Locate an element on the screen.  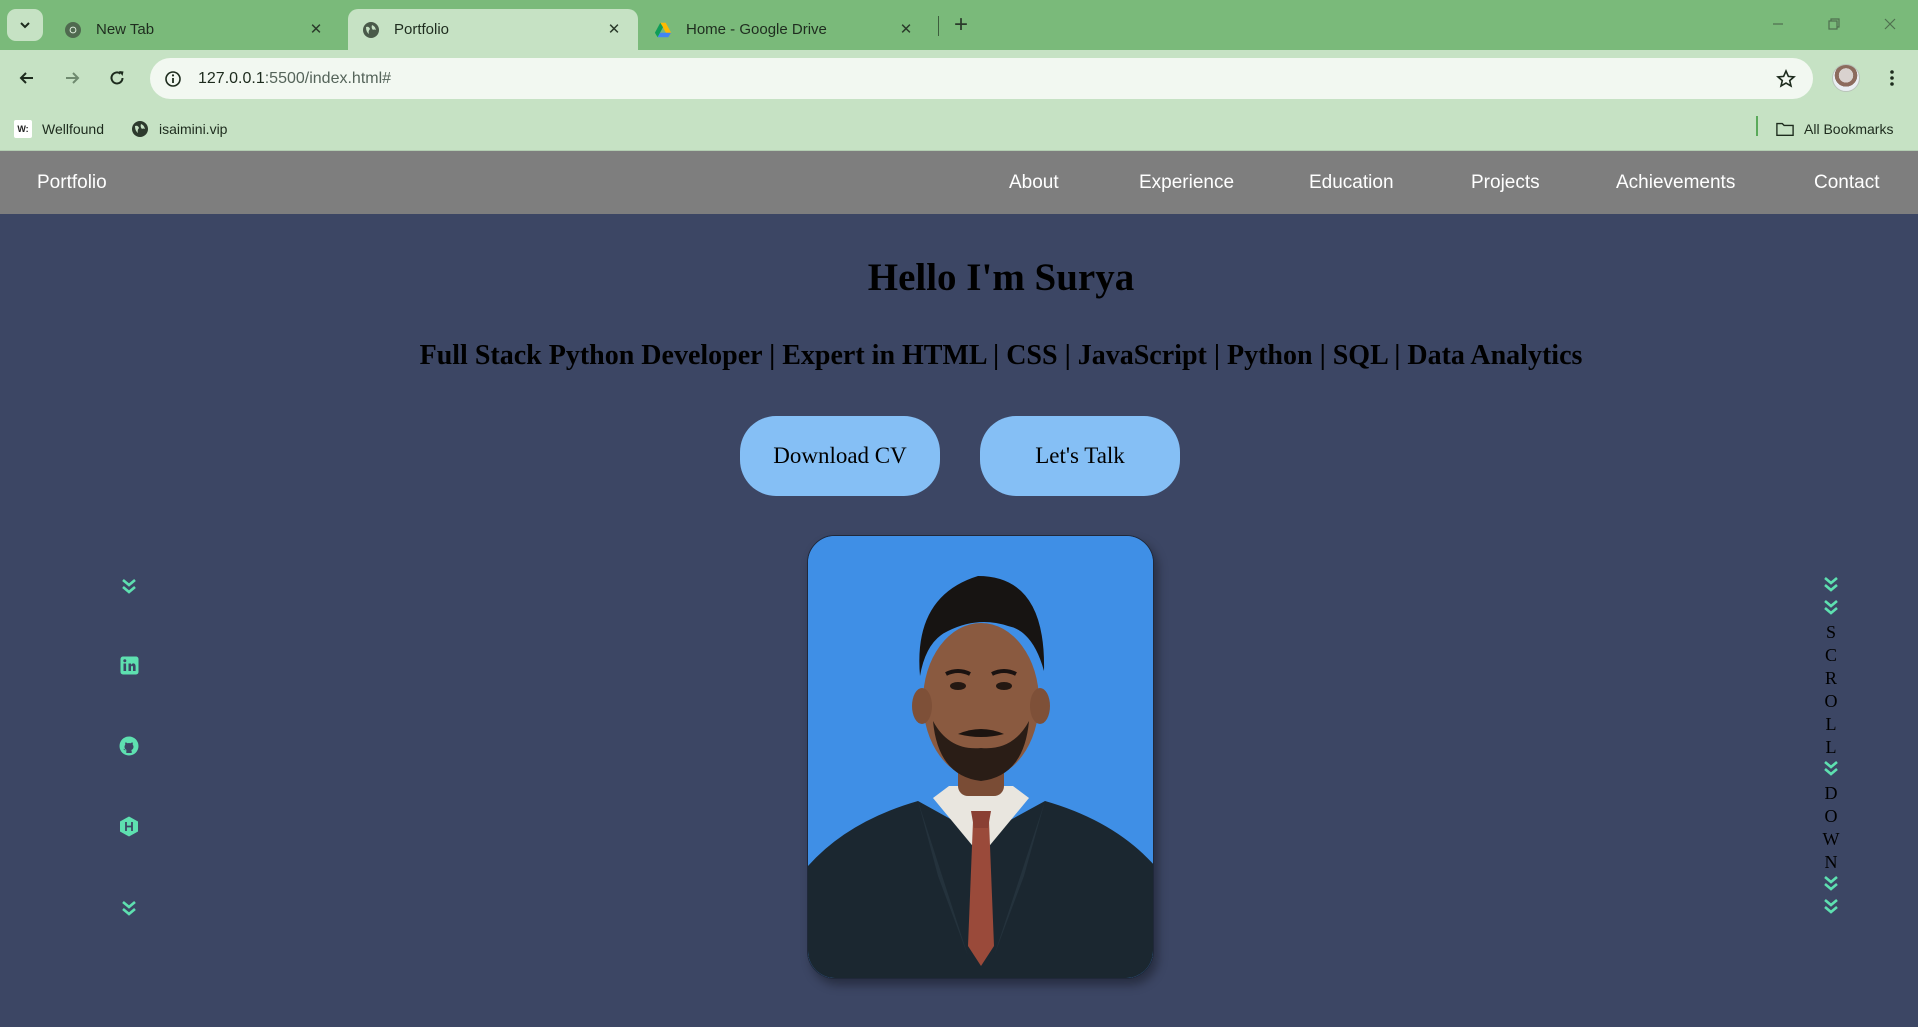
back-button is located at coordinates (27, 78).